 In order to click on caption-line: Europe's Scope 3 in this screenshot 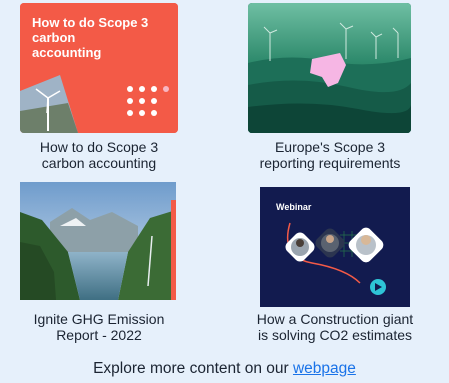, I will do `click(330, 147)`.